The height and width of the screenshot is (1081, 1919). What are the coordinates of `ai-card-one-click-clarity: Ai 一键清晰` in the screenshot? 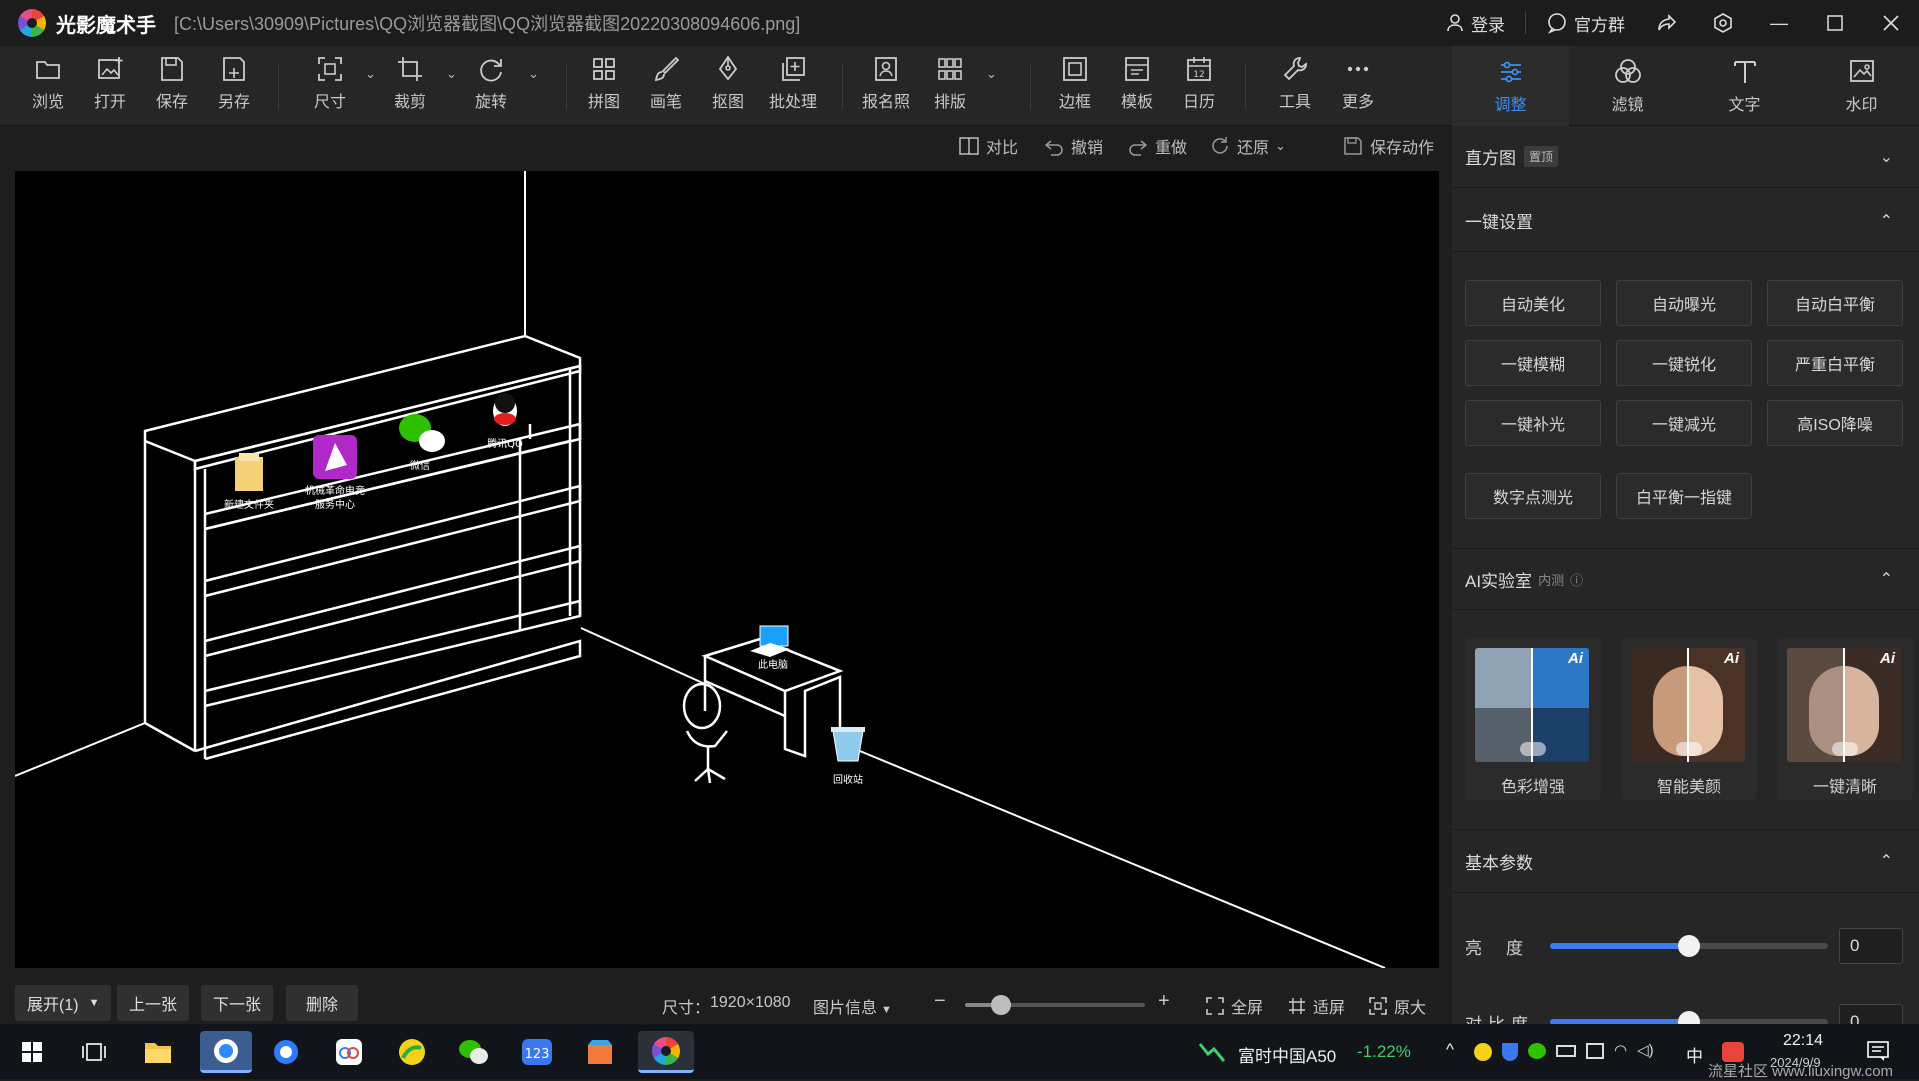 It's located at (1845, 719).